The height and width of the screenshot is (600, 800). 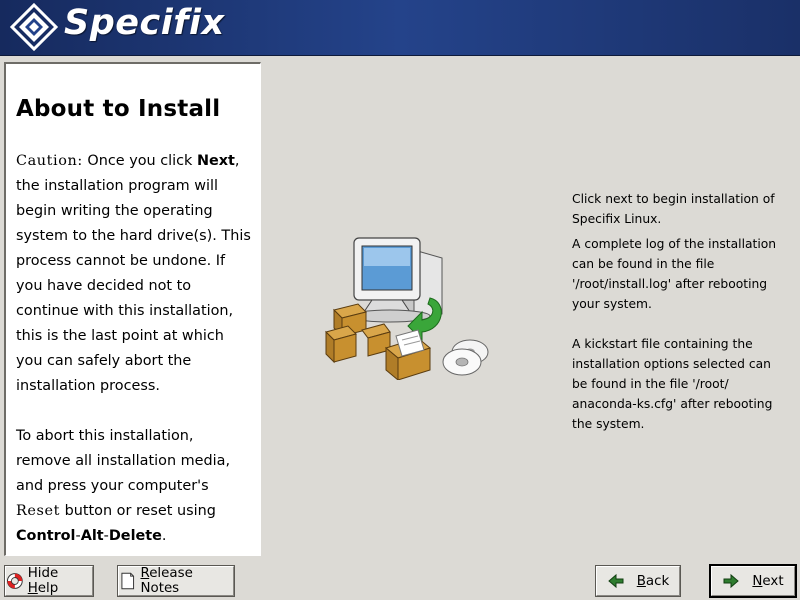 I want to click on mnemonic: H, so click(x=32, y=588).